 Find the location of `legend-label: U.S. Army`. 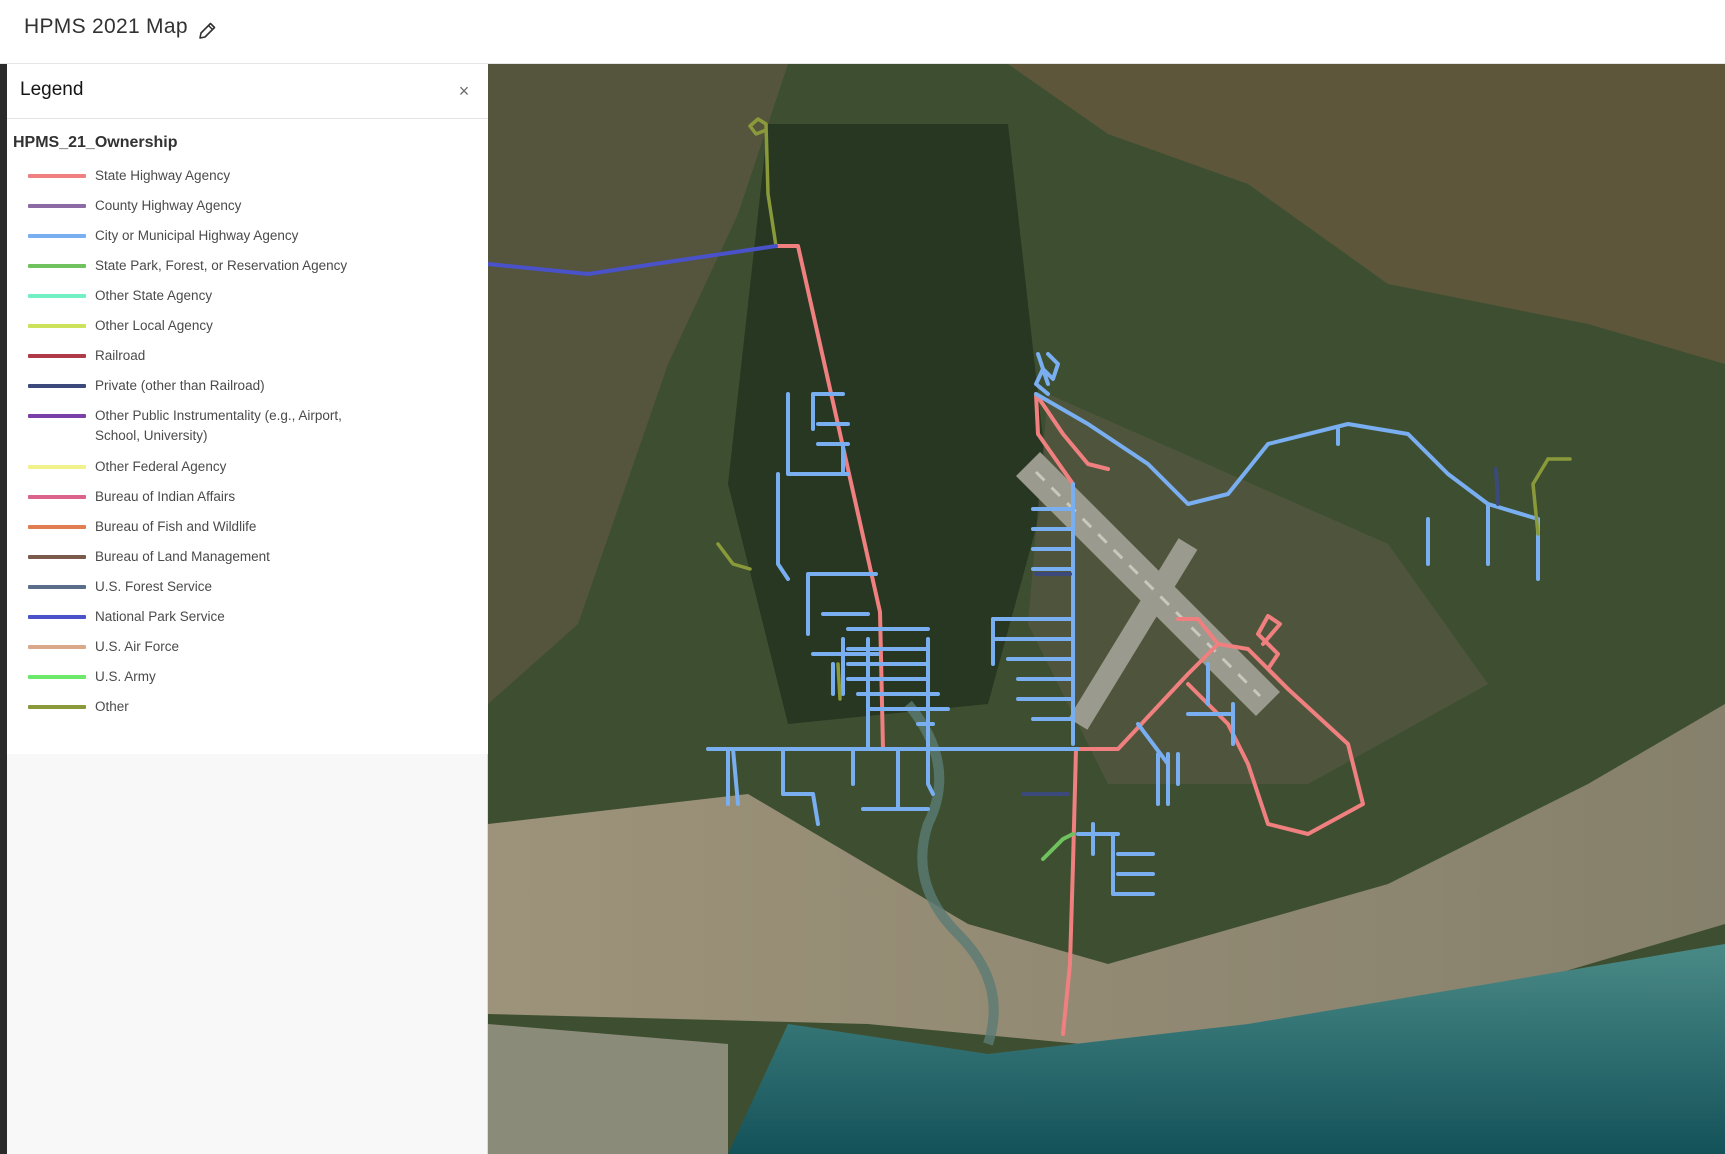

legend-label: U.S. Army is located at coordinates (125, 676).